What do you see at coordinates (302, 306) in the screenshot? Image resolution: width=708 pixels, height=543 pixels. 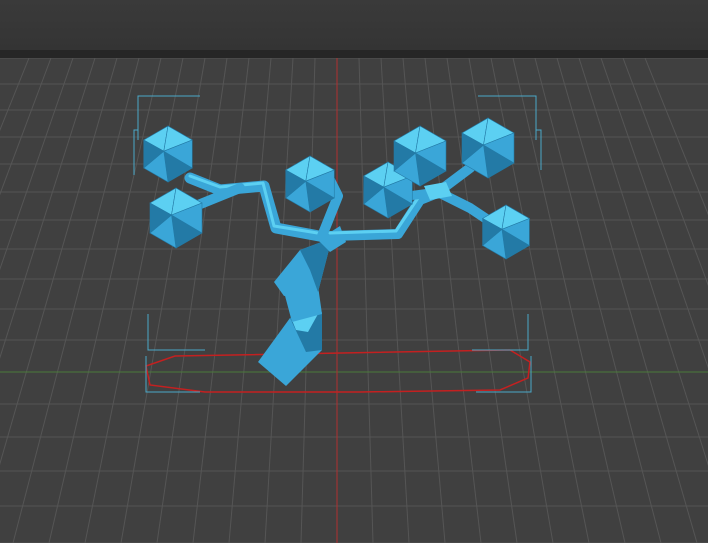 I see `trunk` at bounding box center [302, 306].